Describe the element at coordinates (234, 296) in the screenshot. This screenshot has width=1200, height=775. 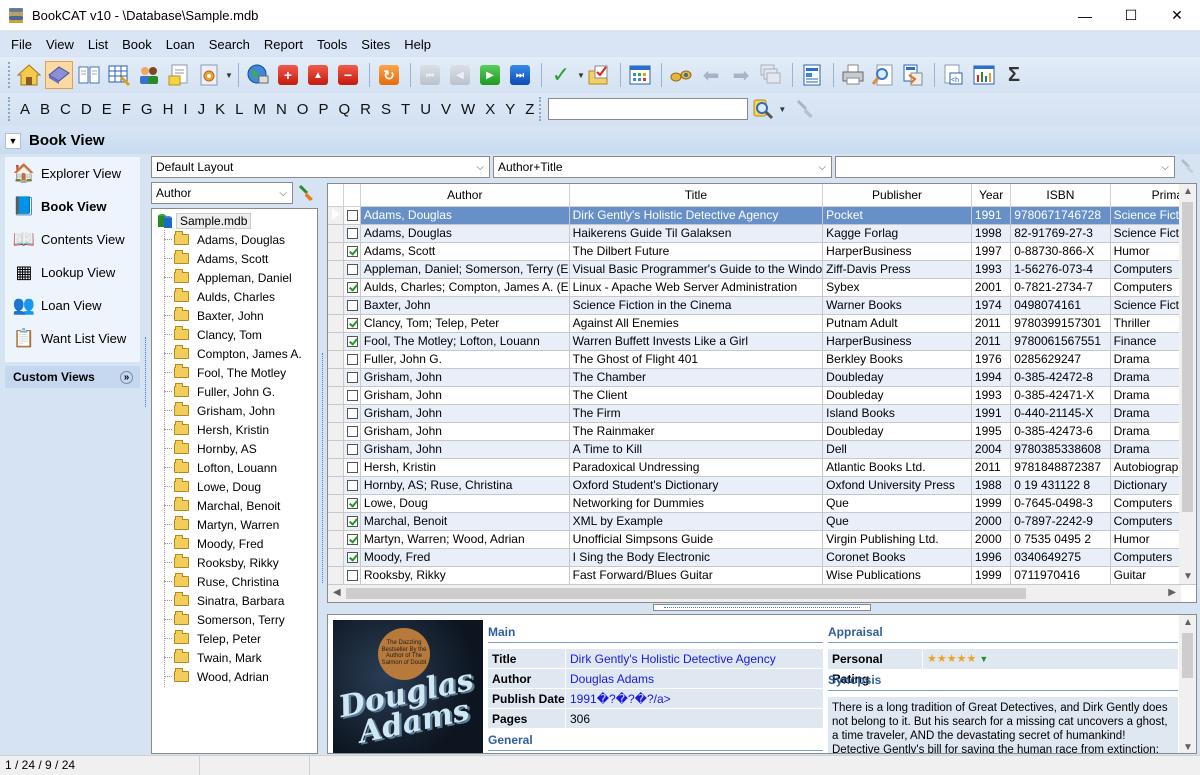
I see `tree-item: Aulds, Charles` at that location.